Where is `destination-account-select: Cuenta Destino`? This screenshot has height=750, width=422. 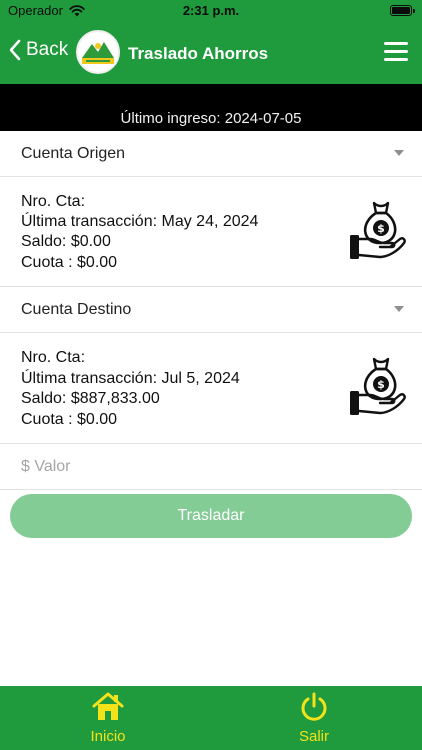
destination-account-select: Cuenta Destino is located at coordinates (211, 310).